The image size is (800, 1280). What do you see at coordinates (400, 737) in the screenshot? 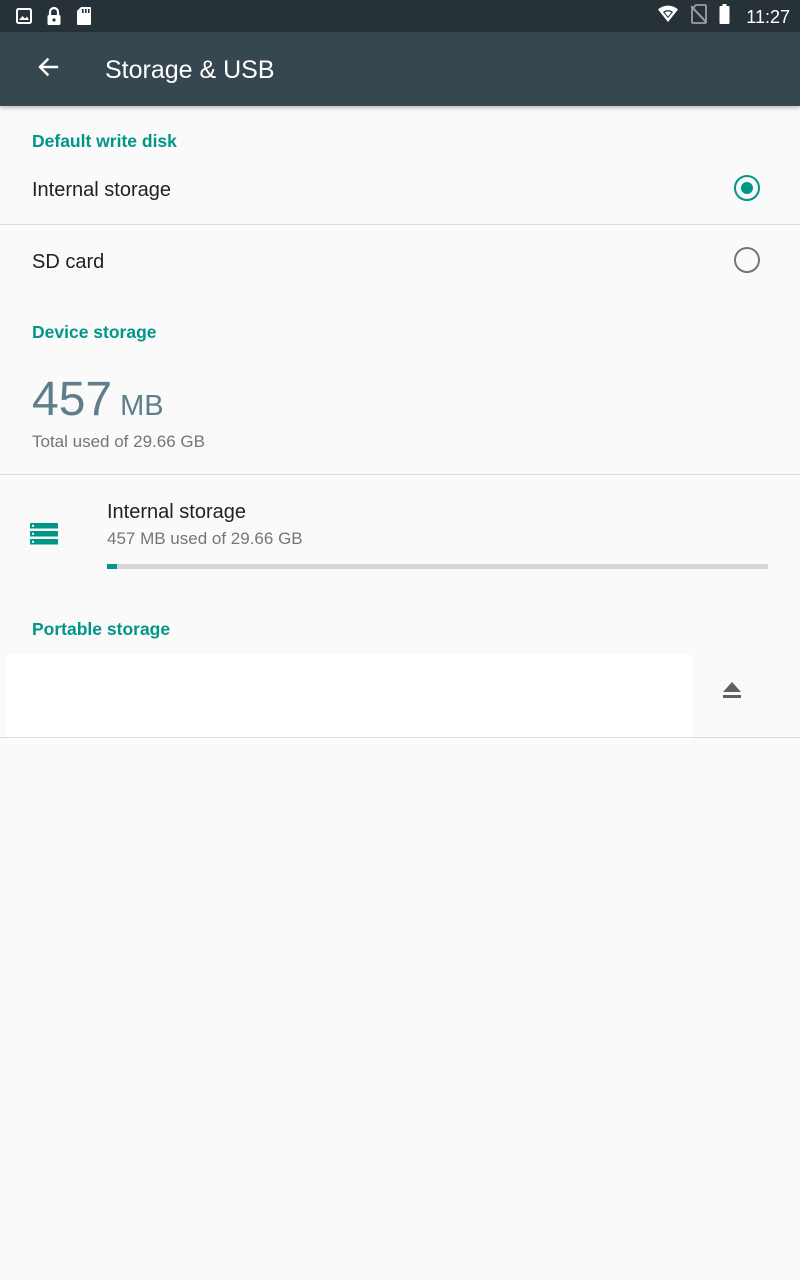
I see `divider` at bounding box center [400, 737].